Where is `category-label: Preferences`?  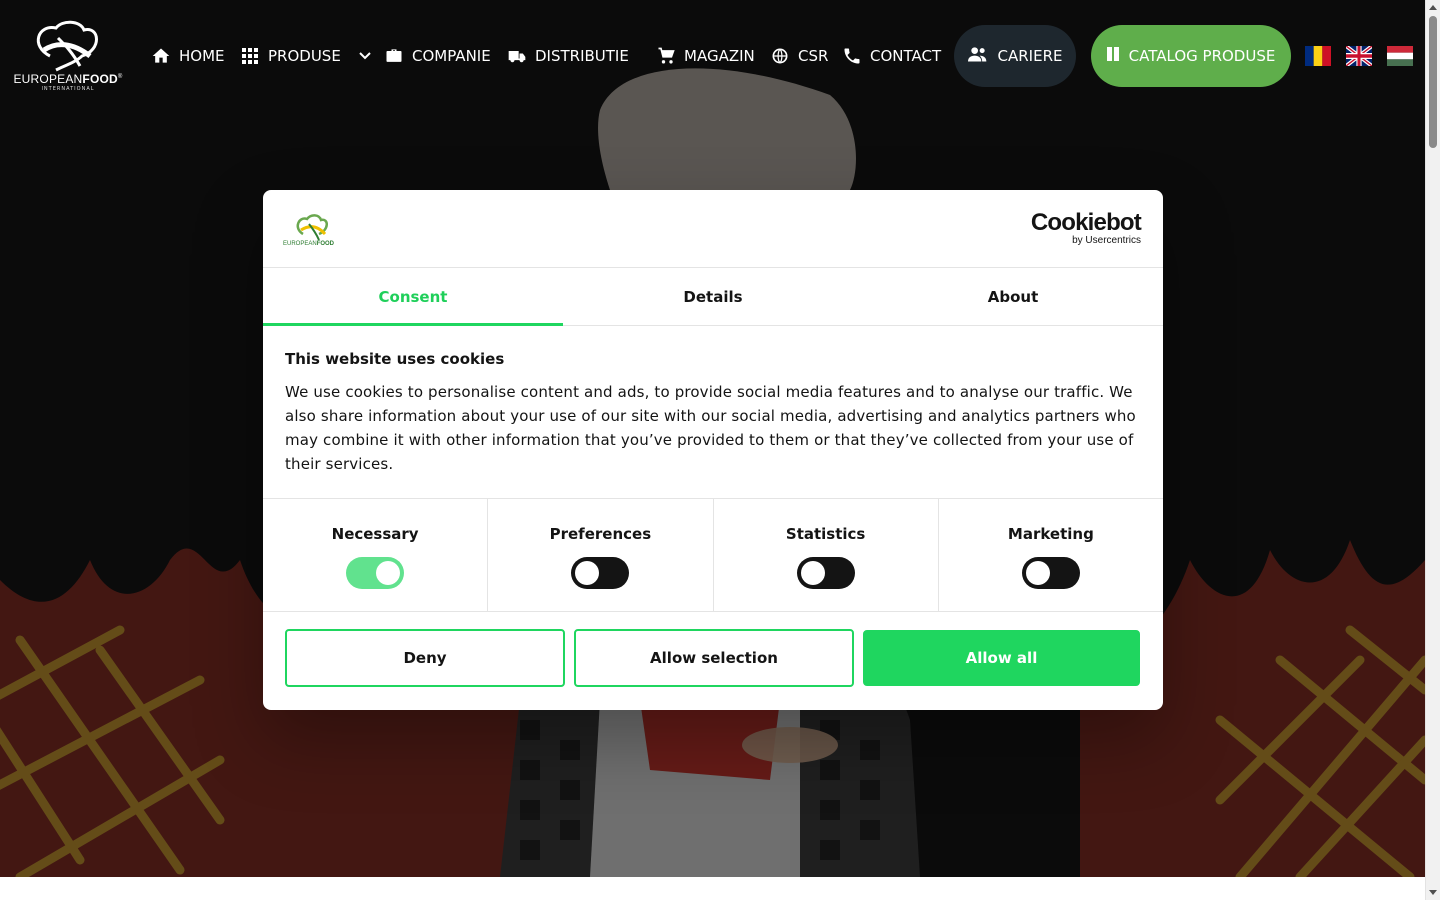 category-label: Preferences is located at coordinates (600, 534).